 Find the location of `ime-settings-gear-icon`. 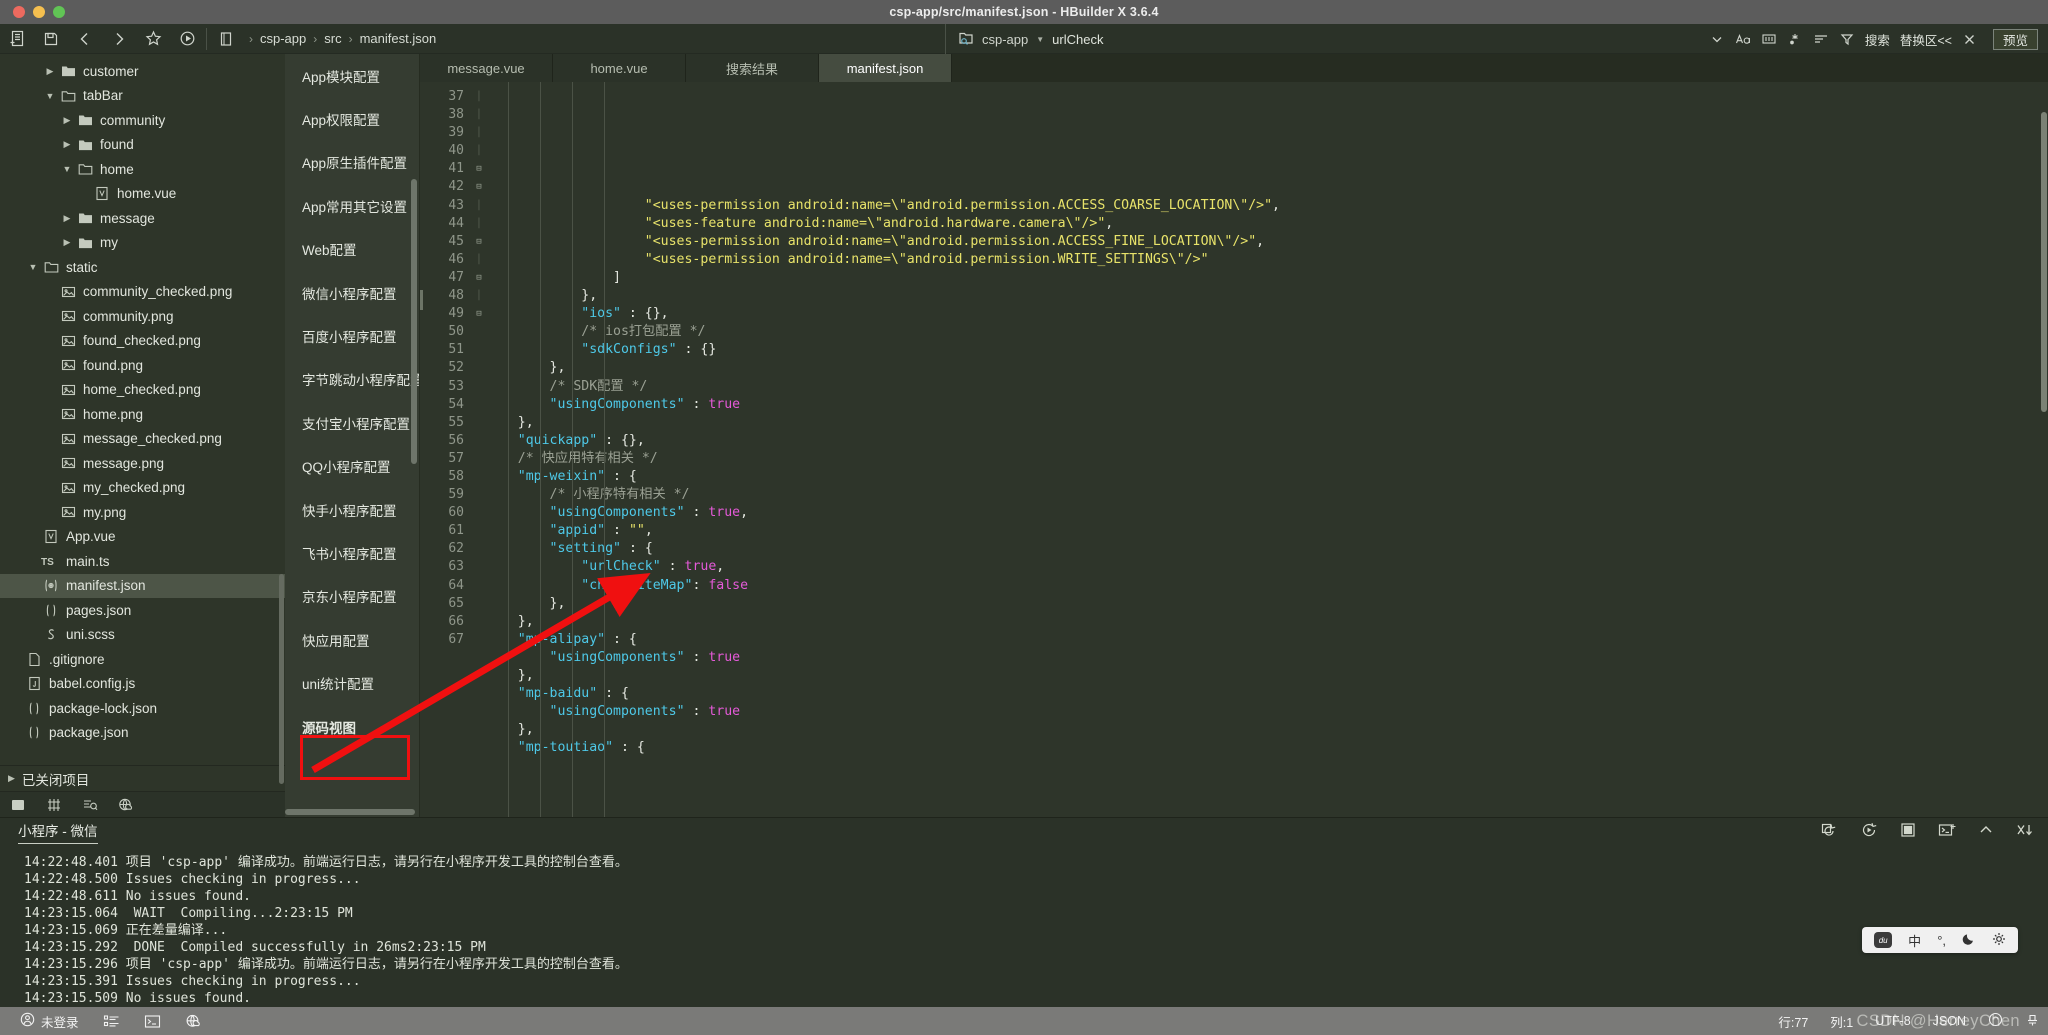

ime-settings-gear-icon is located at coordinates (1999, 940).